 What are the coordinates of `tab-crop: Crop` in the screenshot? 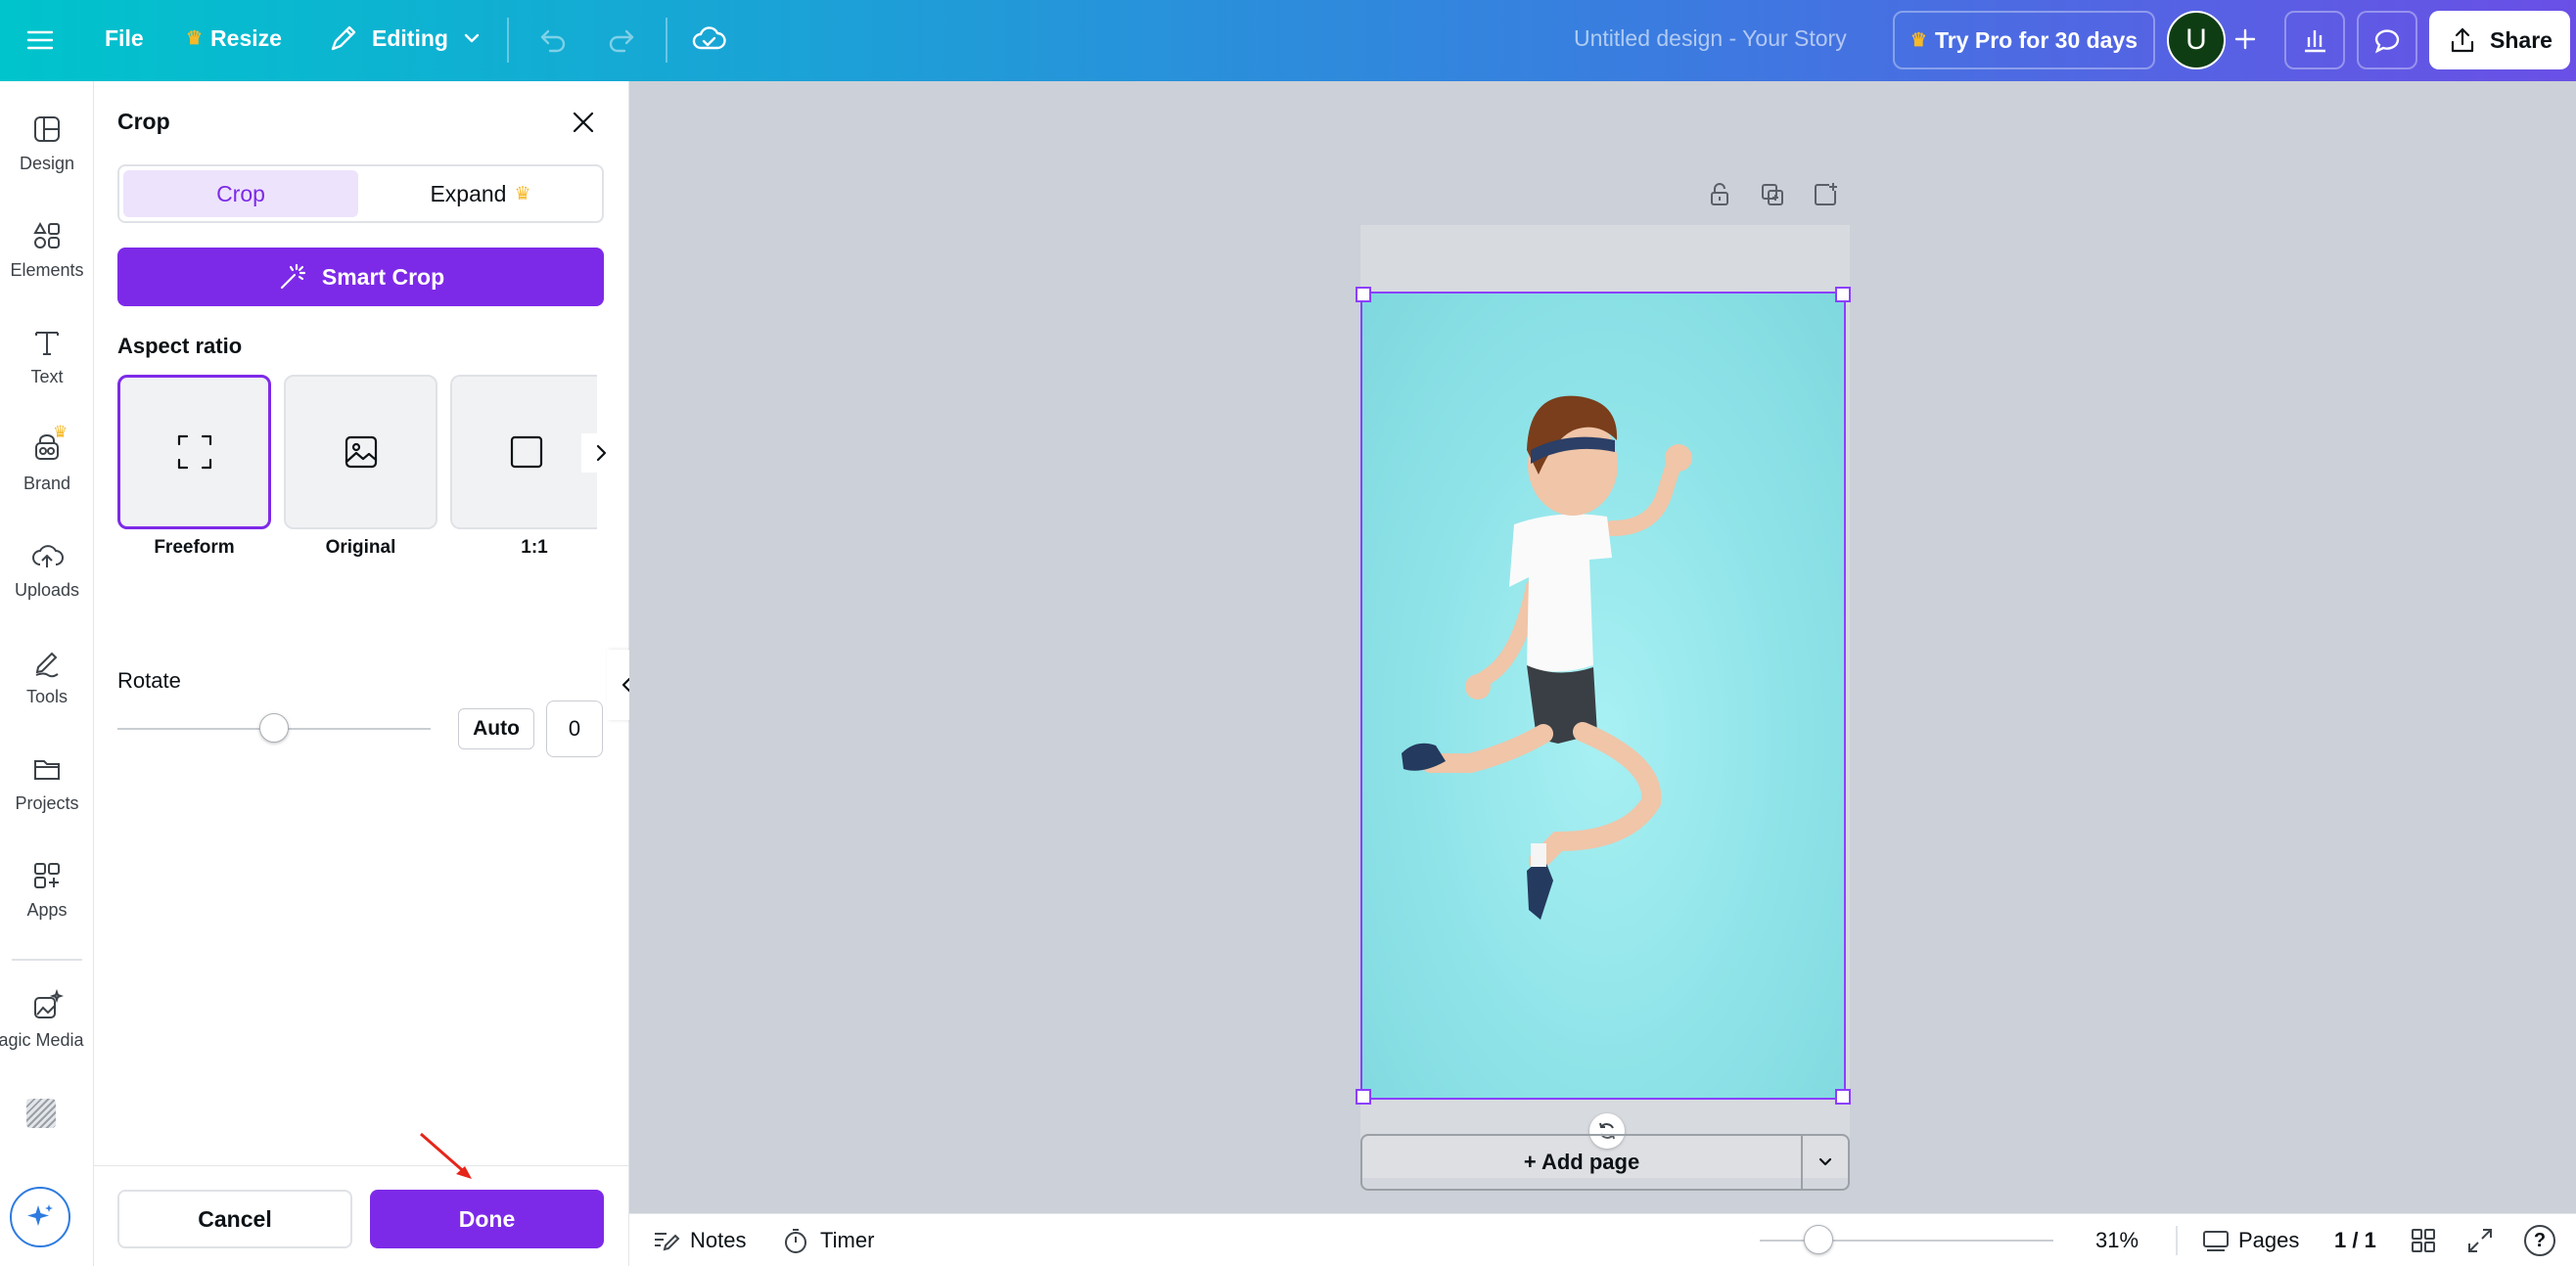 It's located at (241, 194).